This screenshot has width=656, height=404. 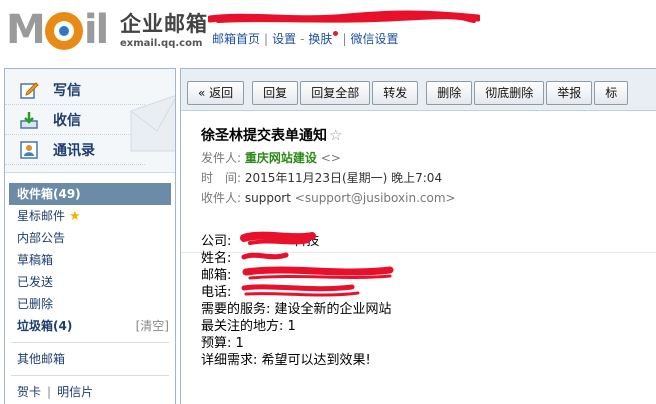 I want to click on compose-label: 写信, so click(x=67, y=90).